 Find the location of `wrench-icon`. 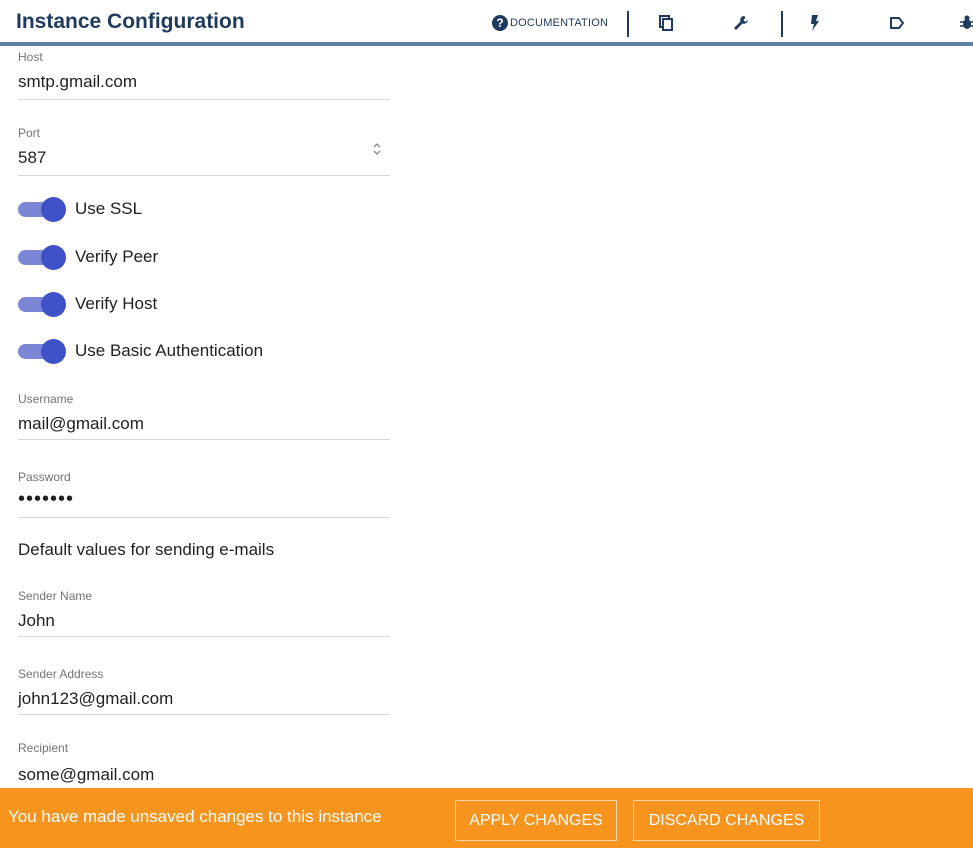

wrench-icon is located at coordinates (741, 23).